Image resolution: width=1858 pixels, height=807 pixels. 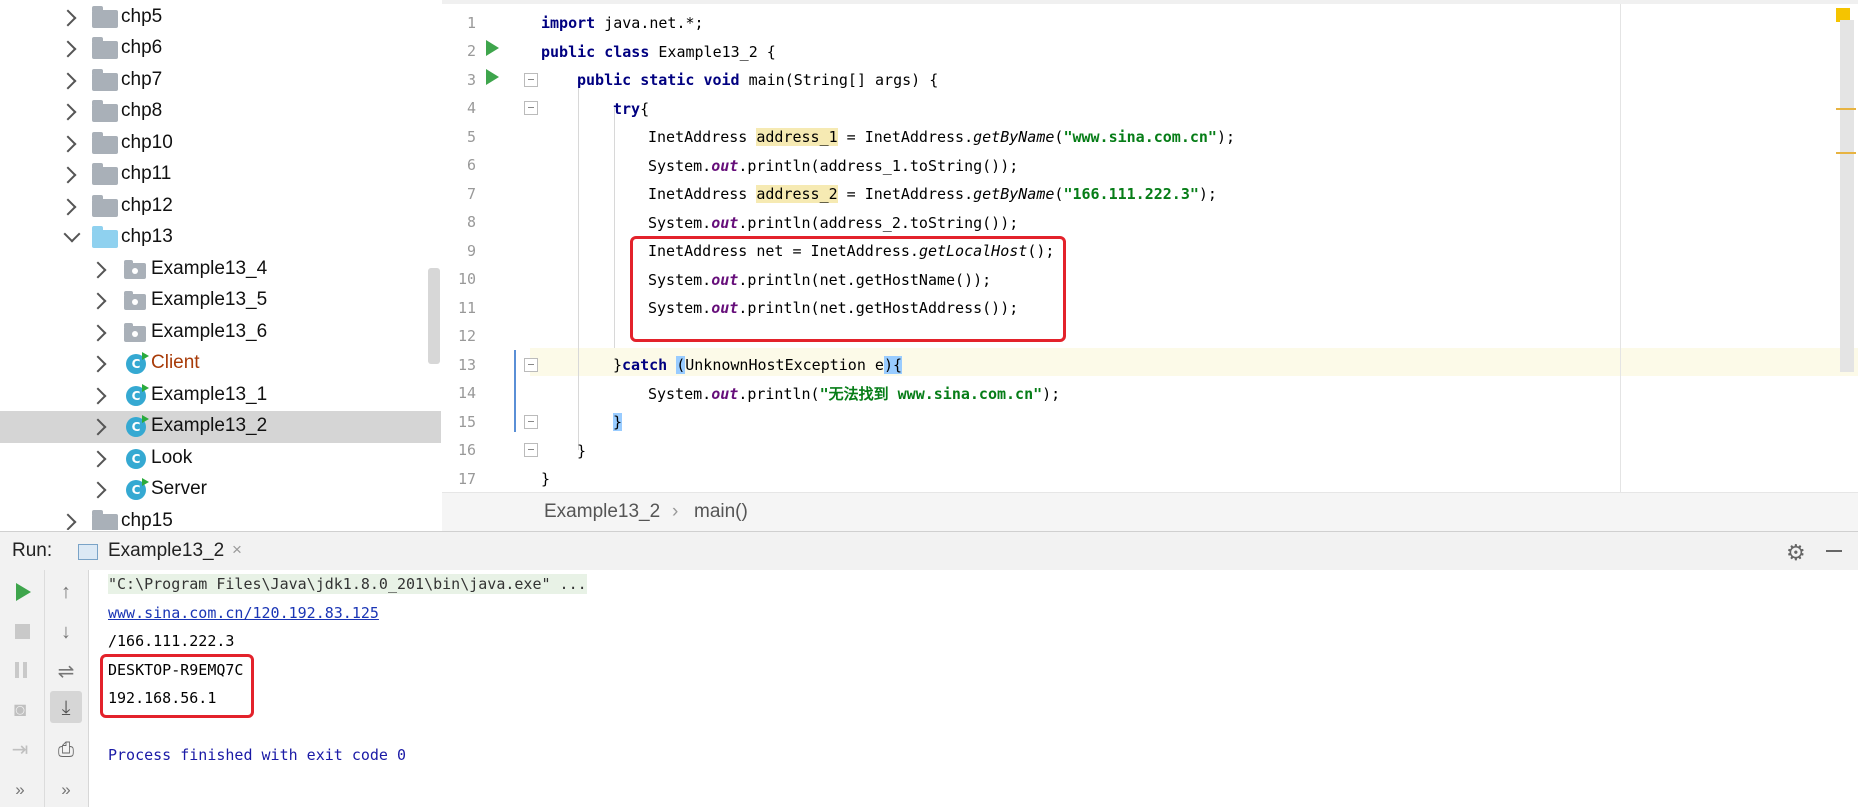 I want to click on console-line-link: www.sina.com.cn/120.192.83.125, so click(x=243, y=613).